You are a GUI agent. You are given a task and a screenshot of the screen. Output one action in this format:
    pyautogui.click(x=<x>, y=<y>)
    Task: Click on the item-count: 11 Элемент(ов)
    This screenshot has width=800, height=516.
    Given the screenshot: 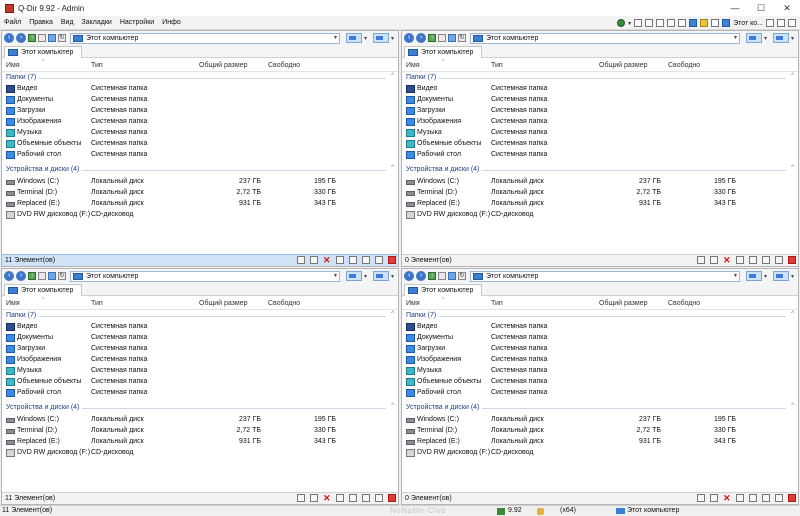 What is the action you would take?
    pyautogui.click(x=30, y=260)
    